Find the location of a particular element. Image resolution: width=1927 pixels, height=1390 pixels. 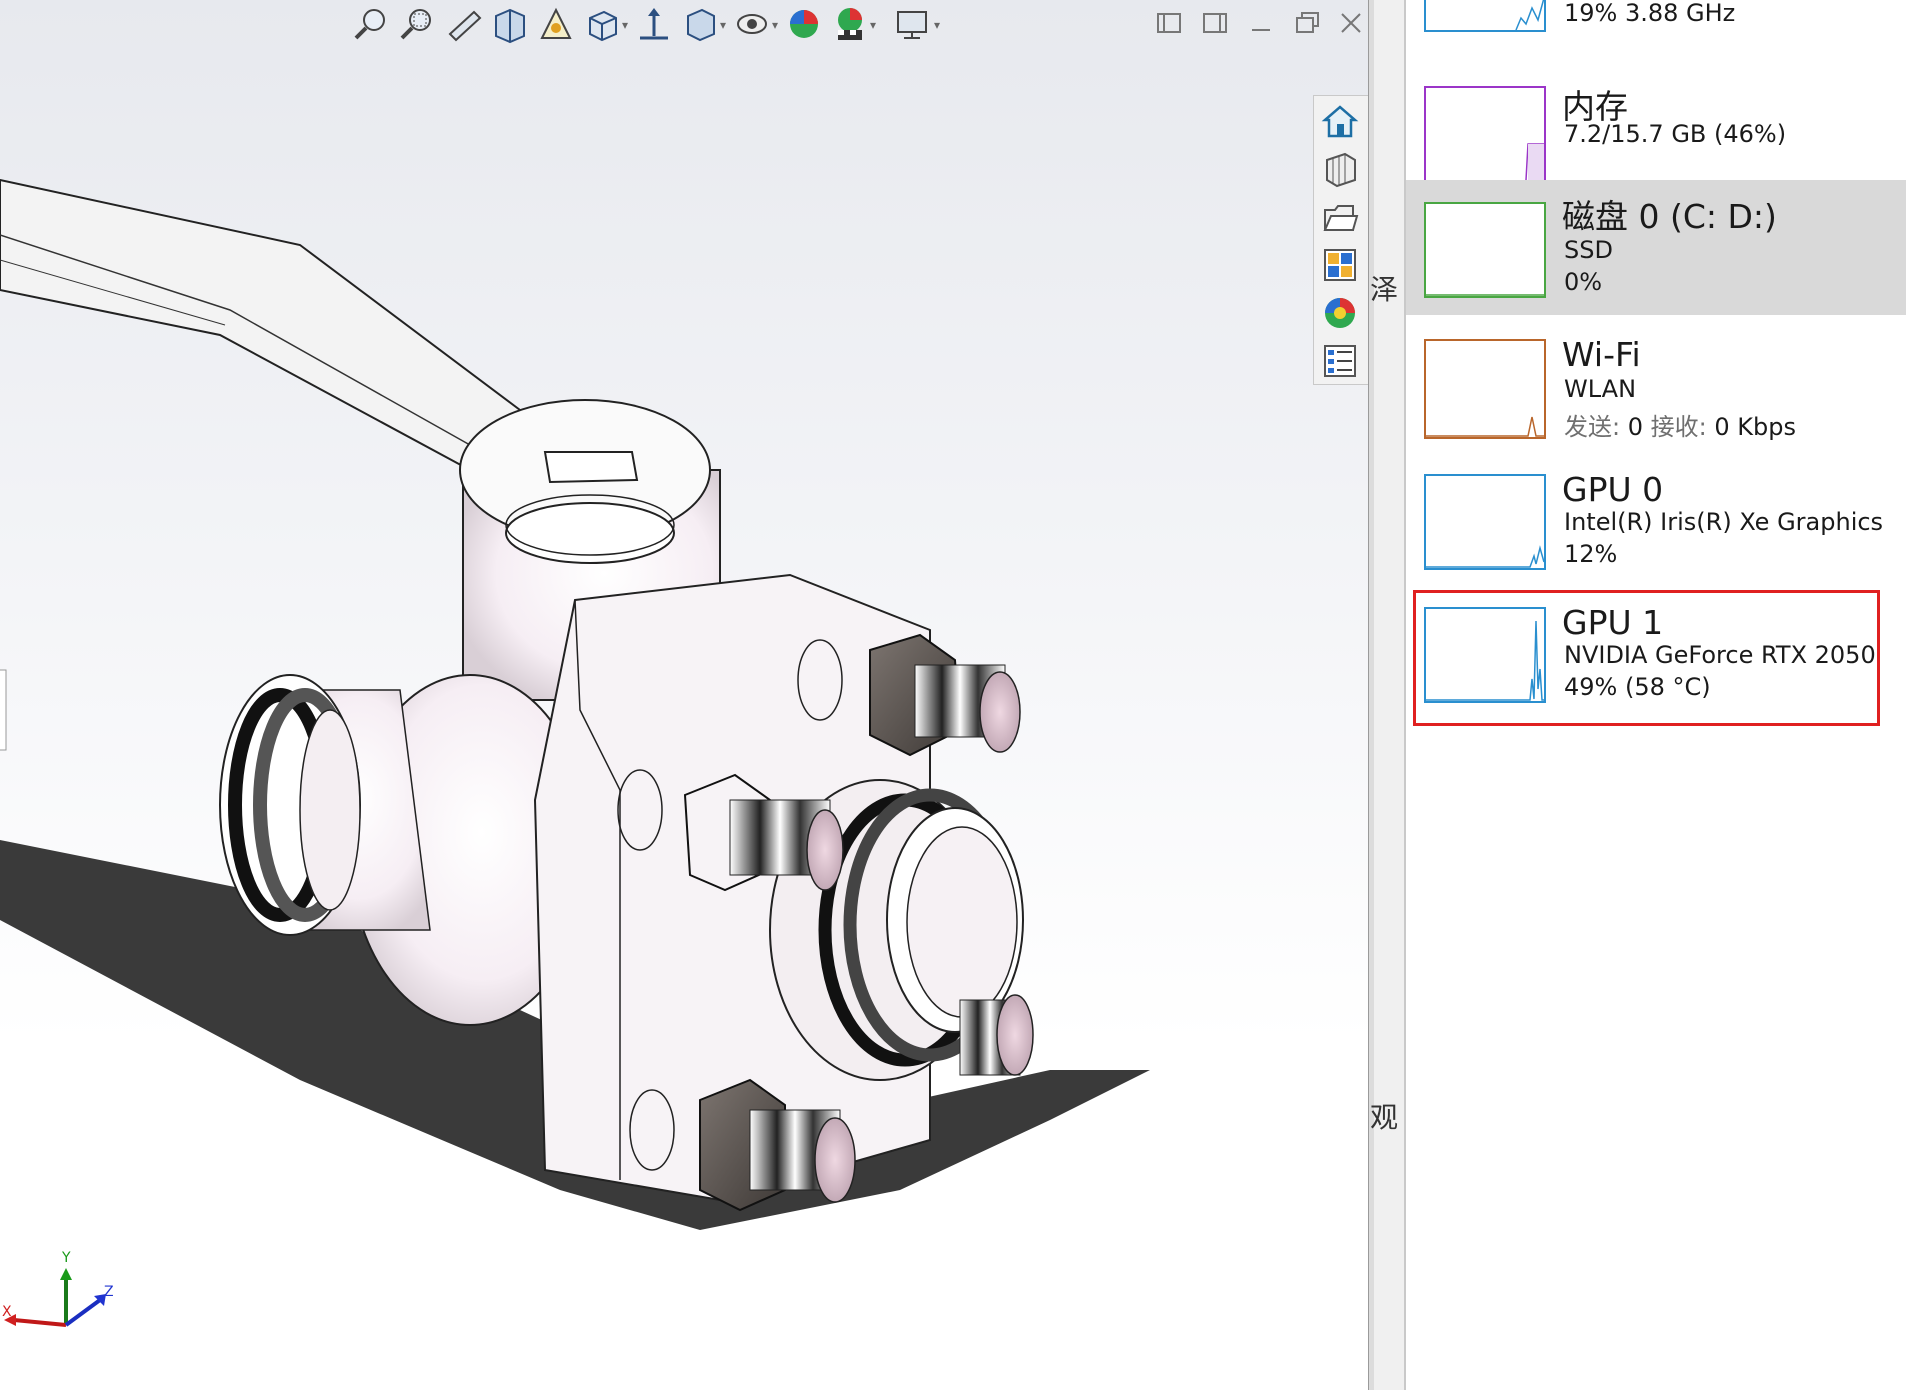

wifi-throughput-text: 发送: 0 接收: 0 Kbps is located at coordinates (1680, 424).